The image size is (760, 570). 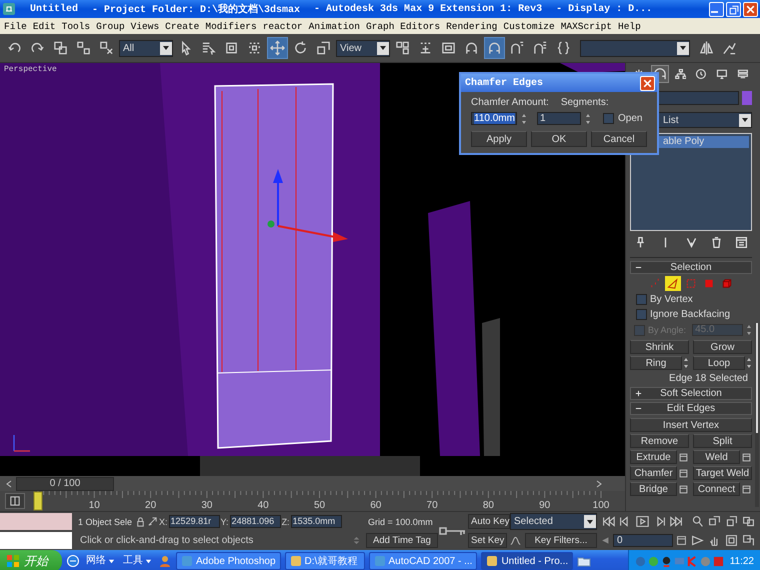 What do you see at coordinates (599, 484) in the screenshot?
I see `next-frame-icon` at bounding box center [599, 484].